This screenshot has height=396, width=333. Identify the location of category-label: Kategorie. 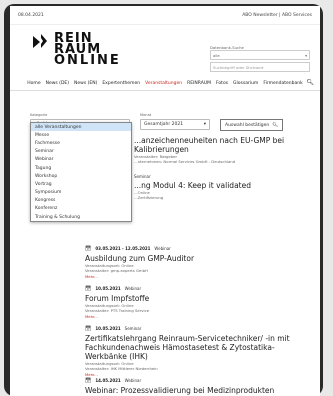
(39, 115).